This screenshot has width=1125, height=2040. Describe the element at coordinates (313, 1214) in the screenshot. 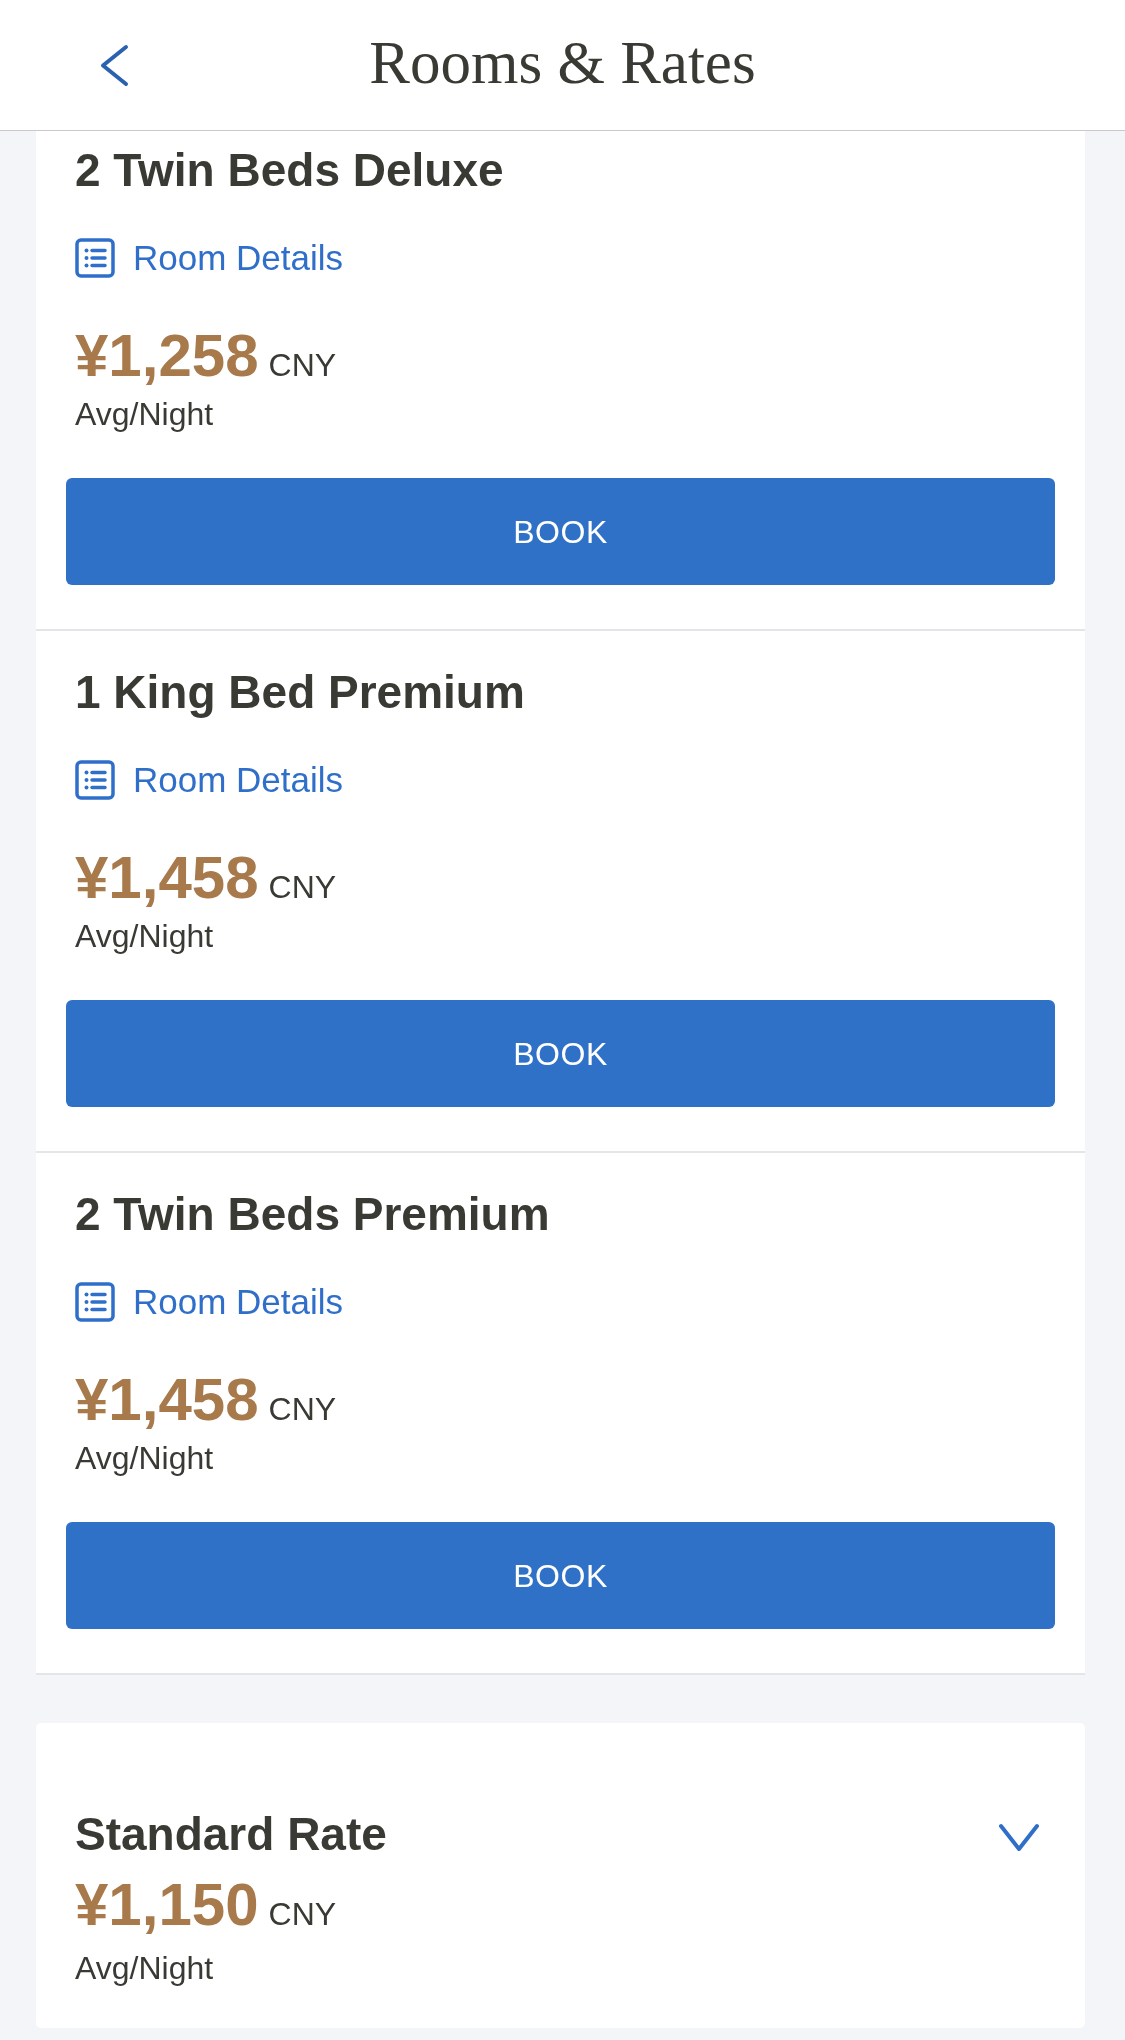

I see `room-name: 2 Twin Beds Premium` at that location.